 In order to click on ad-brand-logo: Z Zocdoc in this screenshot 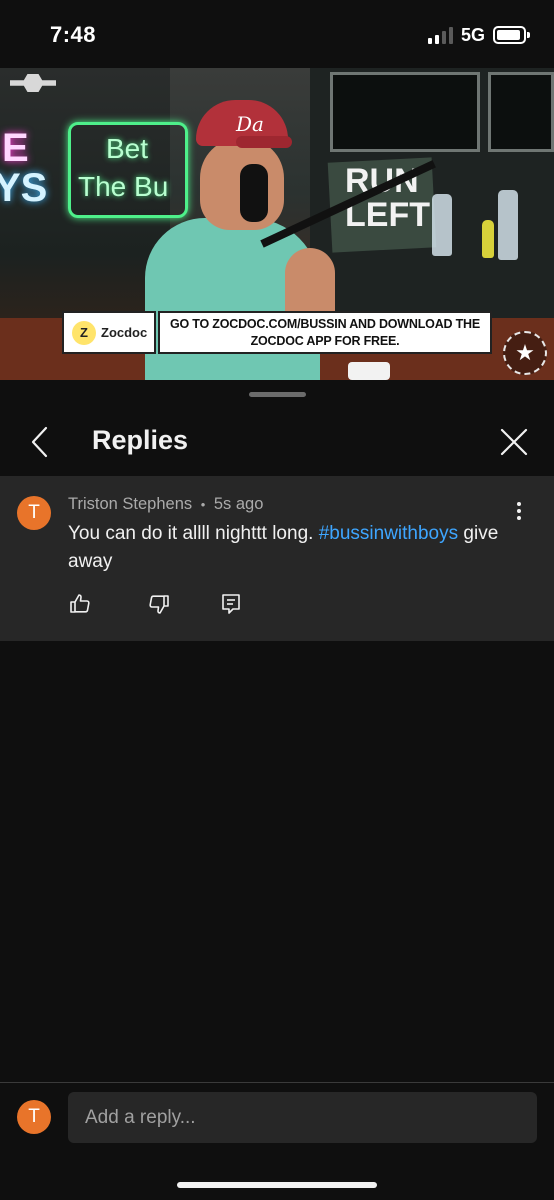, I will do `click(109, 332)`.